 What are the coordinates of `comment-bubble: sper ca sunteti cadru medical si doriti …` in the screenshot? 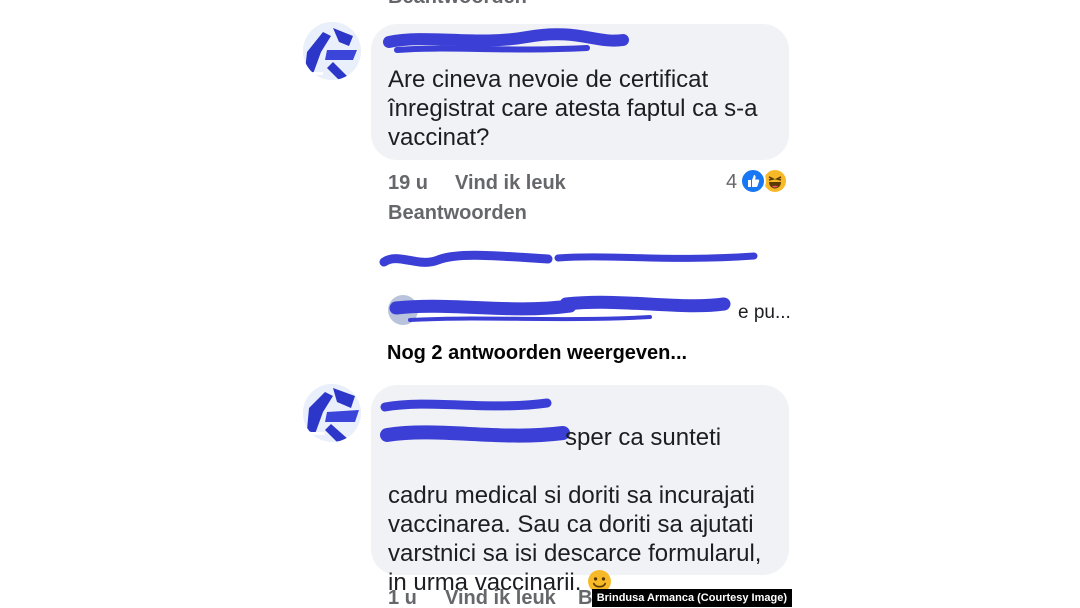 It's located at (580, 490).